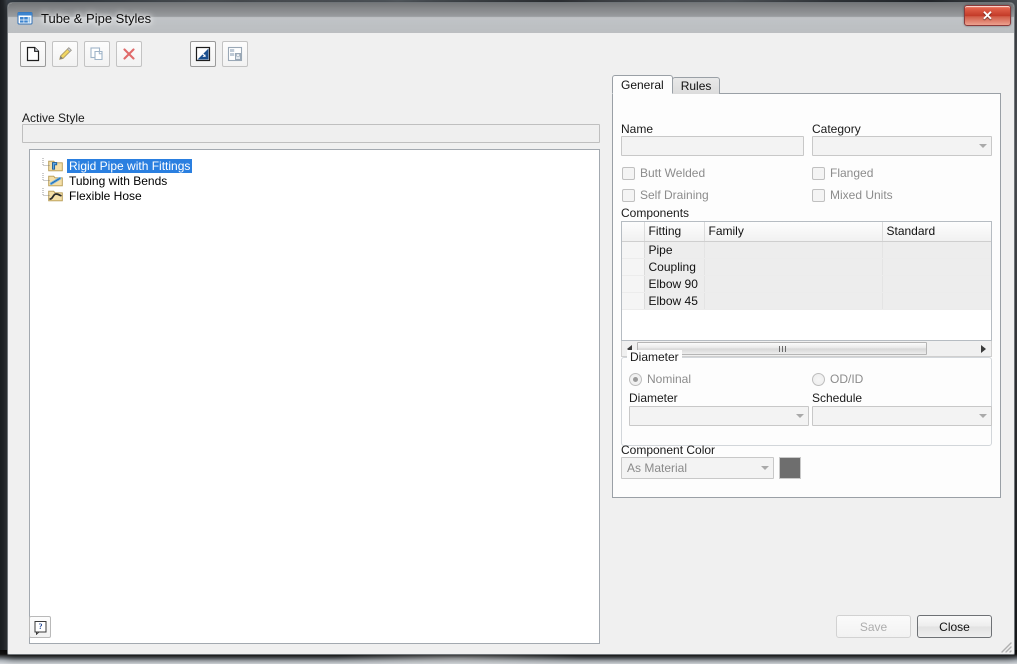  What do you see at coordinates (637, 129) in the screenshot?
I see `name-label: Name` at bounding box center [637, 129].